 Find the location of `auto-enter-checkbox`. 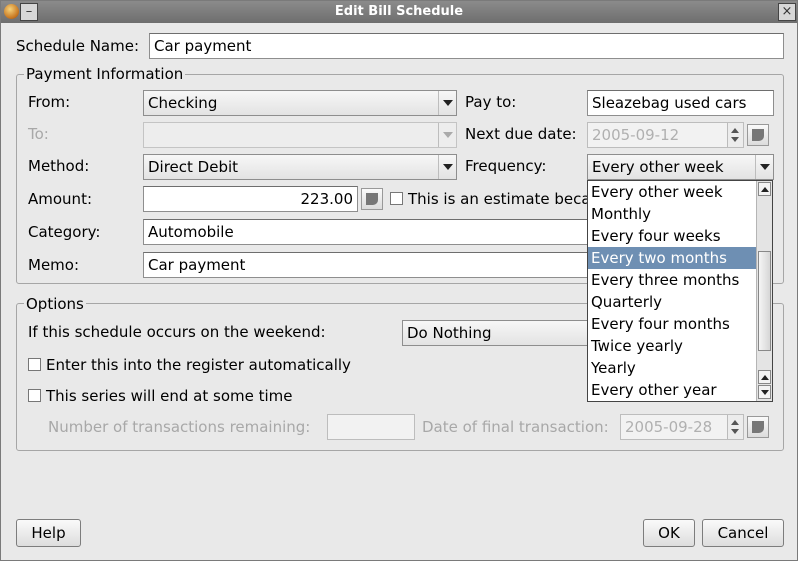

auto-enter-checkbox is located at coordinates (34, 364).